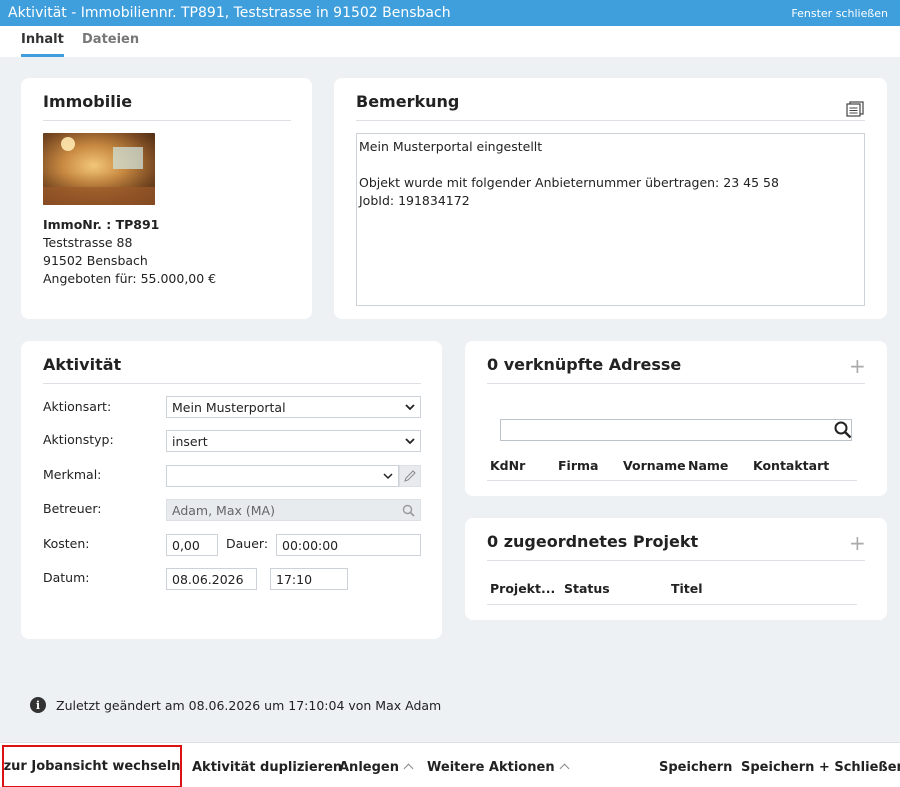 The width and height of the screenshot is (900, 787). Describe the element at coordinates (348, 545) in the screenshot. I see `dauer-input: 00:00:00` at that location.